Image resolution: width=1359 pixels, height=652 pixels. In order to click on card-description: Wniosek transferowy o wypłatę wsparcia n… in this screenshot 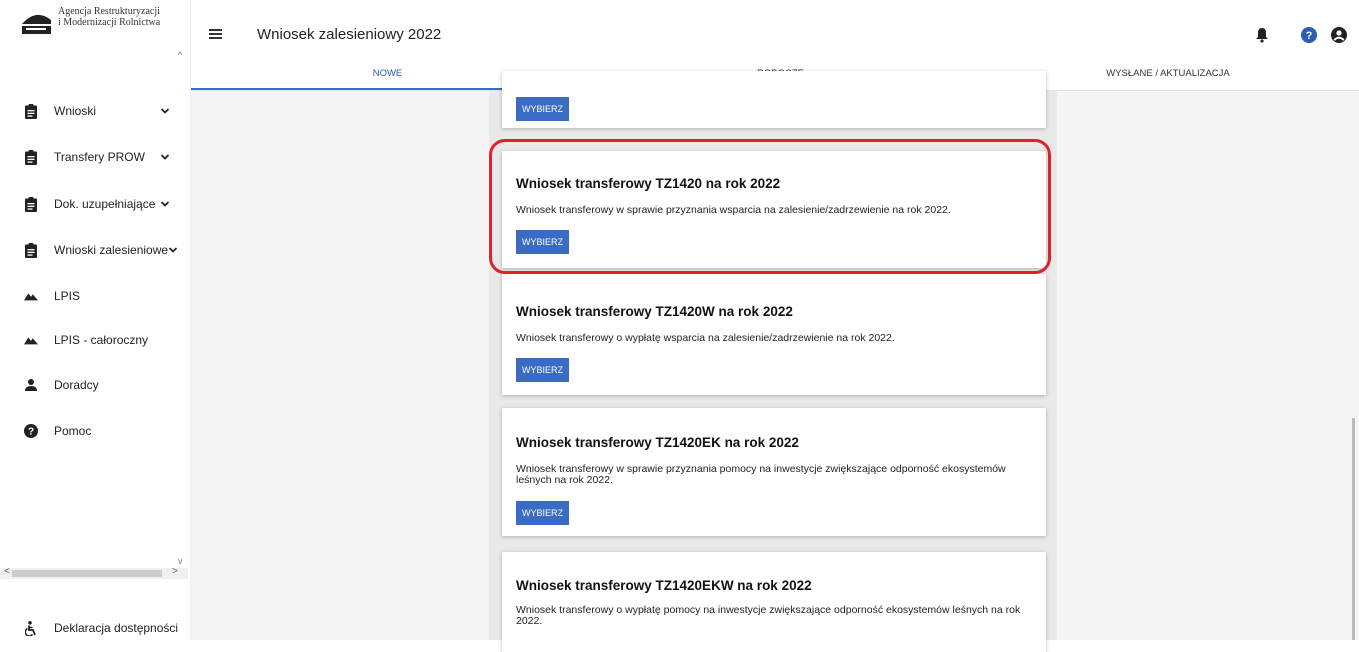, I will do `click(705, 338)`.